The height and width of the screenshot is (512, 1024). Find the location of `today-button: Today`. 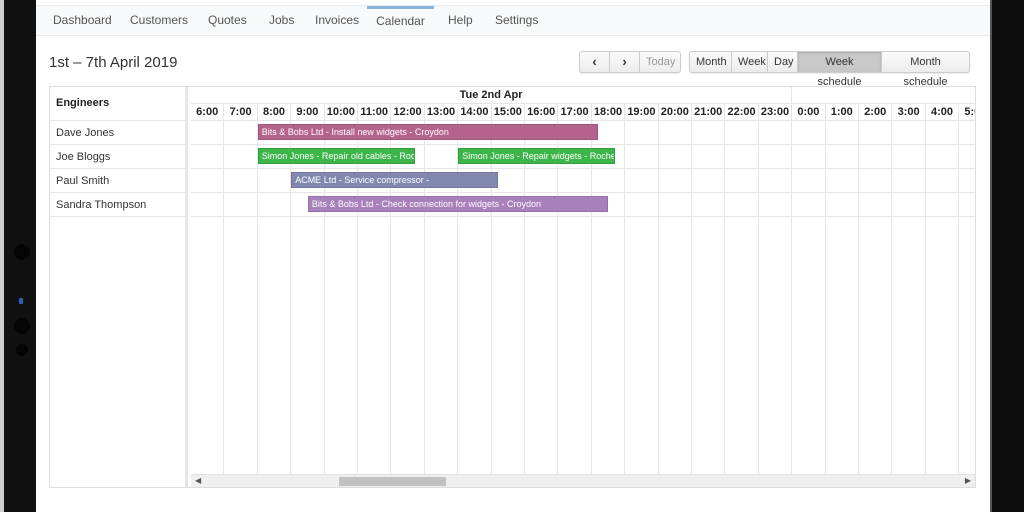

today-button: Today is located at coordinates (660, 62).